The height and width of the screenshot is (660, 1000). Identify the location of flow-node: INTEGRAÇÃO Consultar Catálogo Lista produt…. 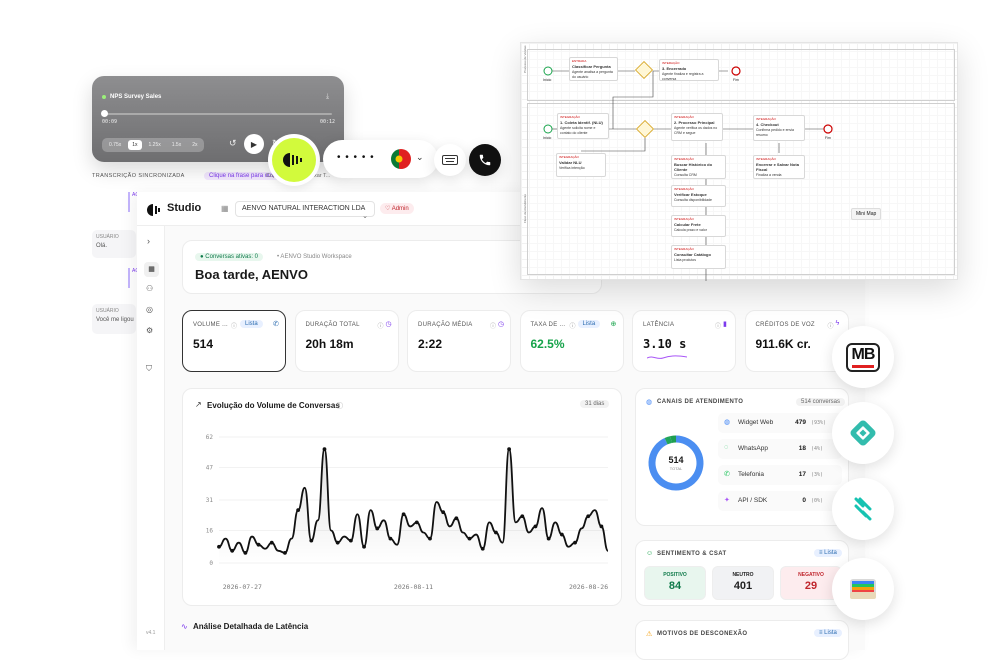
(698, 257).